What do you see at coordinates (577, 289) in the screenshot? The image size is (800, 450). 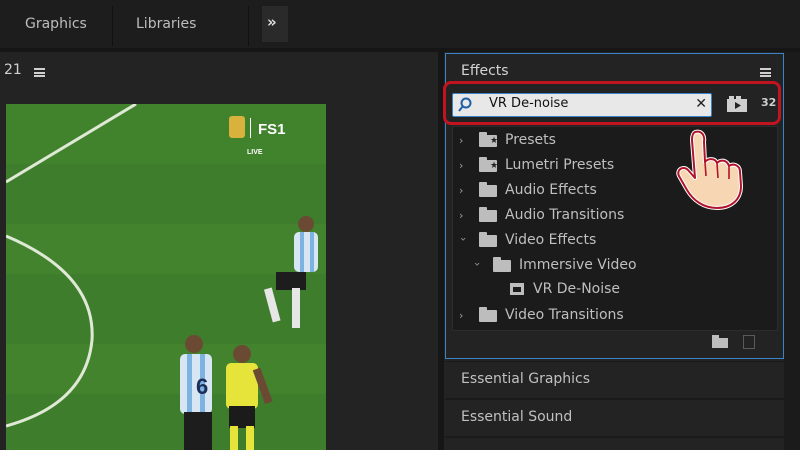 I see `tree-item-label: VR De-Noise` at bounding box center [577, 289].